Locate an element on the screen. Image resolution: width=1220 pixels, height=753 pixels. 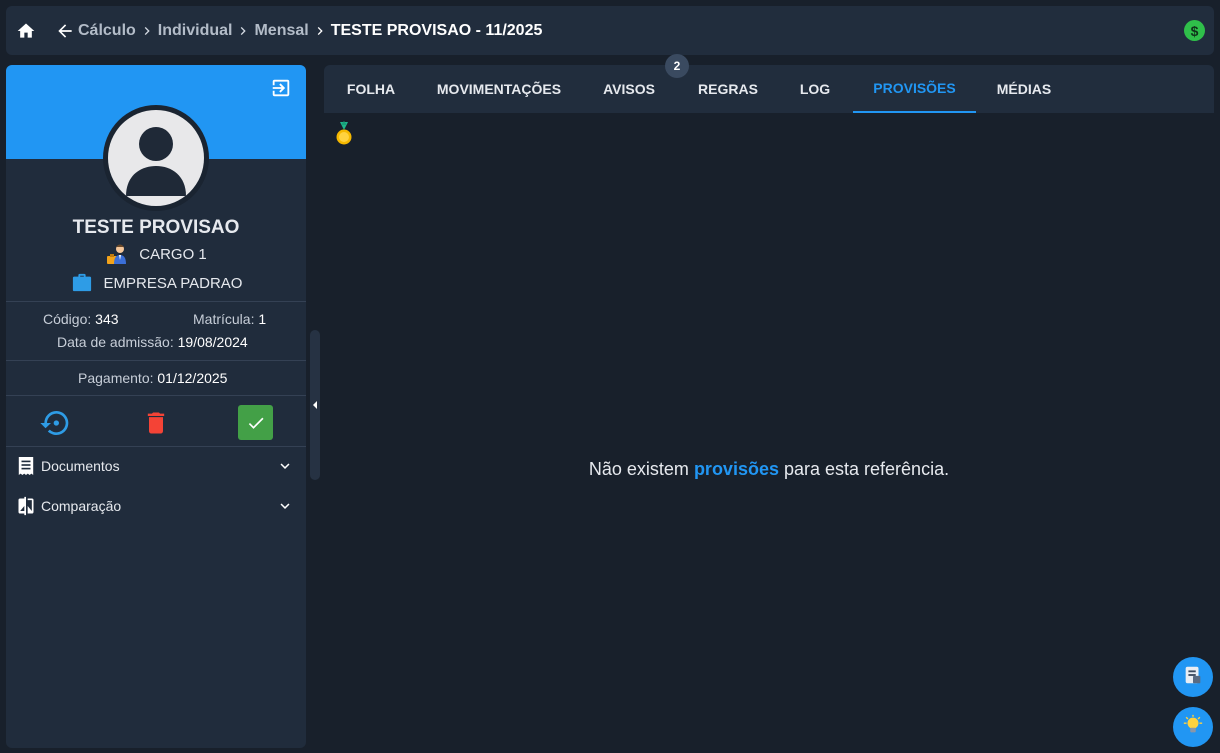
trash-icon is located at coordinates (156, 423).